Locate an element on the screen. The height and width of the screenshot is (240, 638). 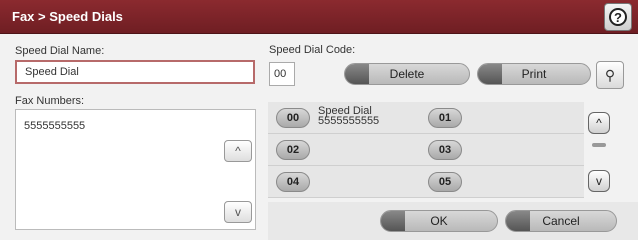
print-button: Print is located at coordinates (534, 74).